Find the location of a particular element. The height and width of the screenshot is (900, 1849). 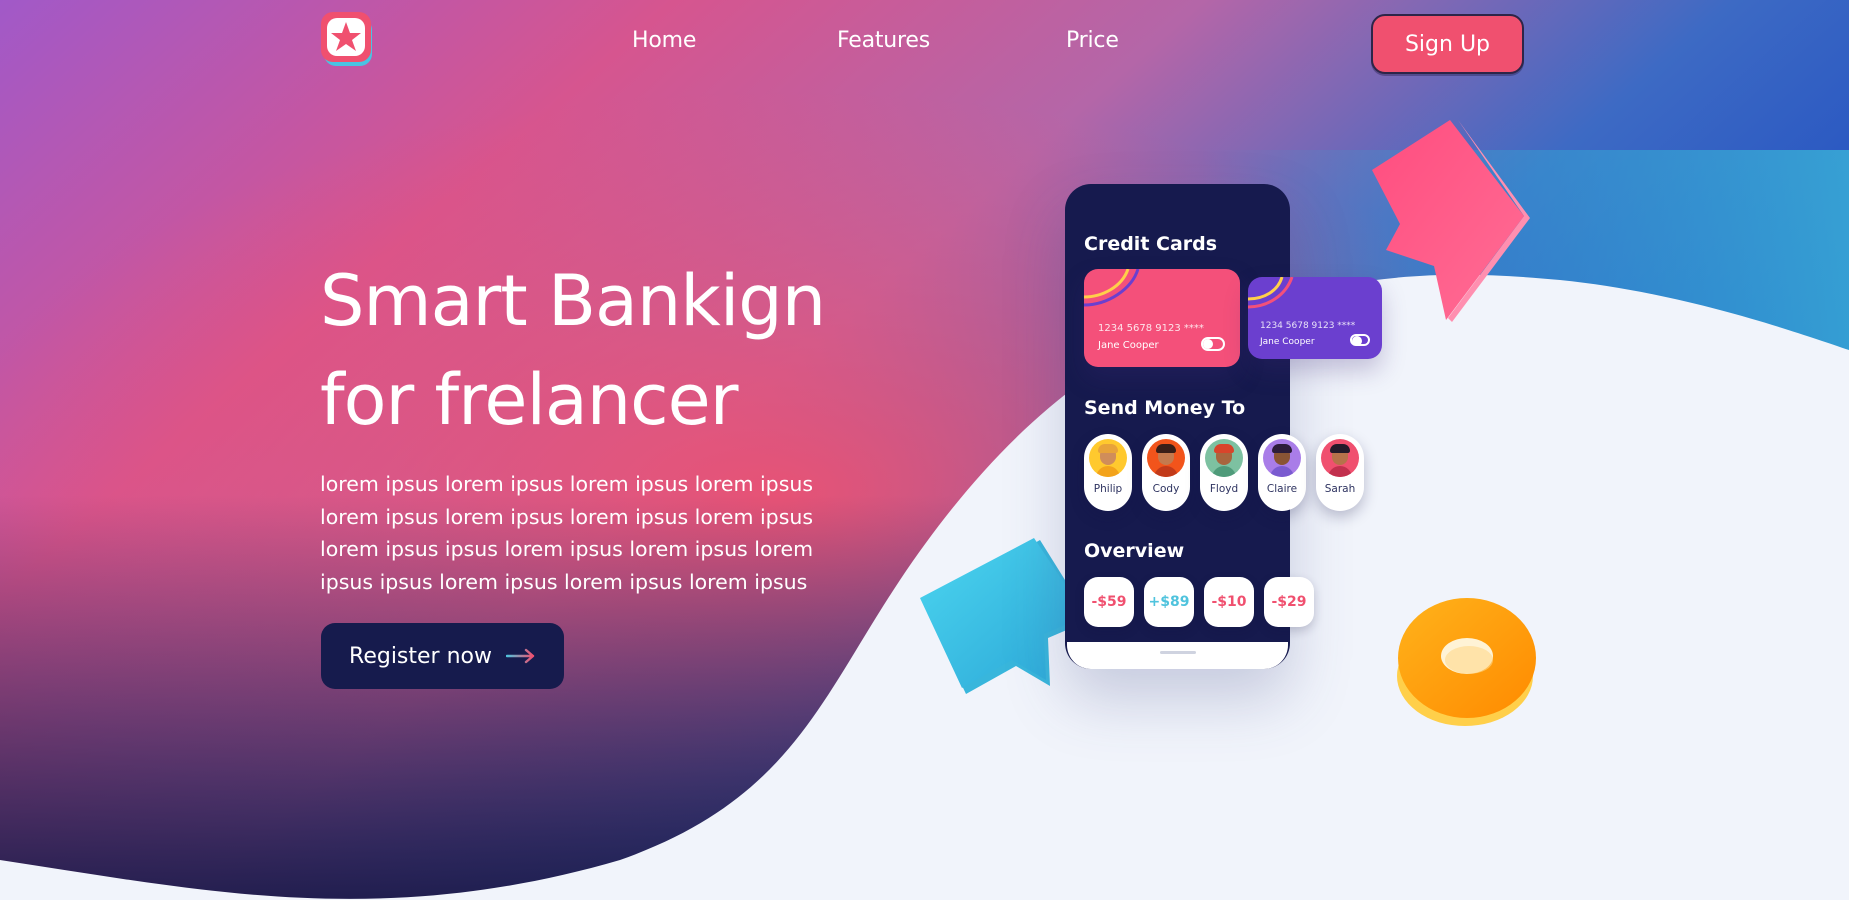

hero-title-line2: for frelancer is located at coordinates (529, 400).